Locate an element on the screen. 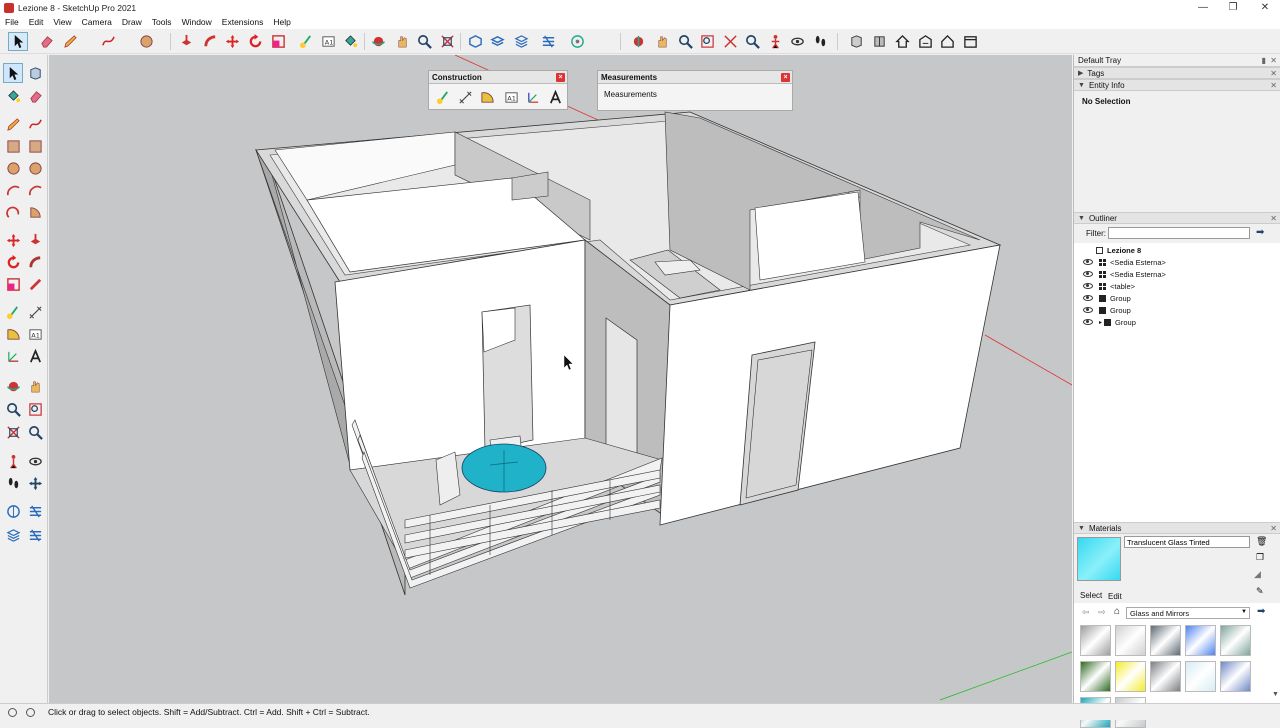 This screenshot has width=1280, height=728. sample-paint-icon: ◢ is located at coordinates (1257, 574).